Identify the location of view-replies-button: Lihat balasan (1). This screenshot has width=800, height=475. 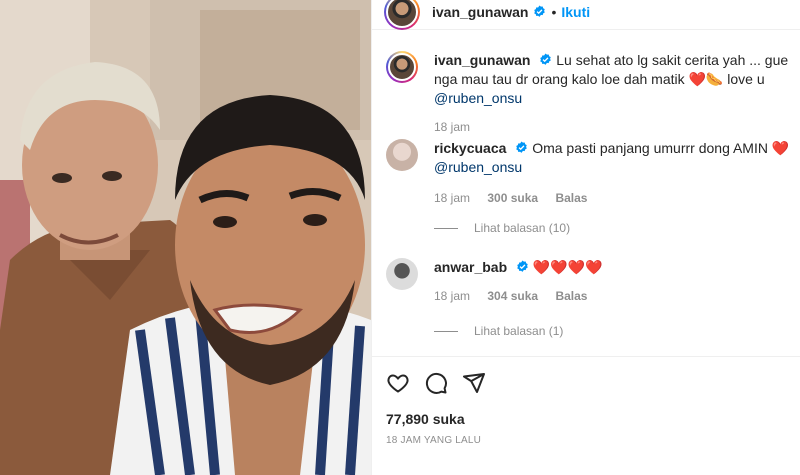
(498, 331).